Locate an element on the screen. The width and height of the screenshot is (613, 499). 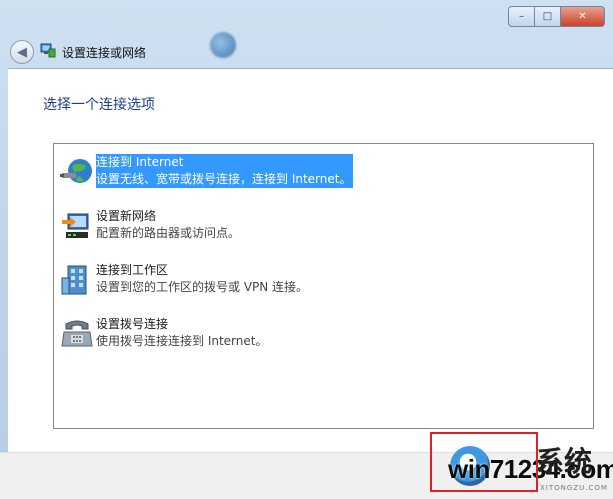
page-heading: 选择一个连接选项 is located at coordinates (99, 105).